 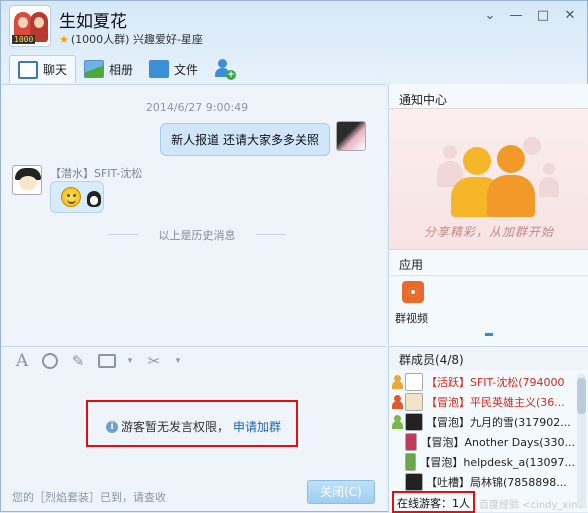 I want to click on sender-avatar, so click(x=27, y=180).